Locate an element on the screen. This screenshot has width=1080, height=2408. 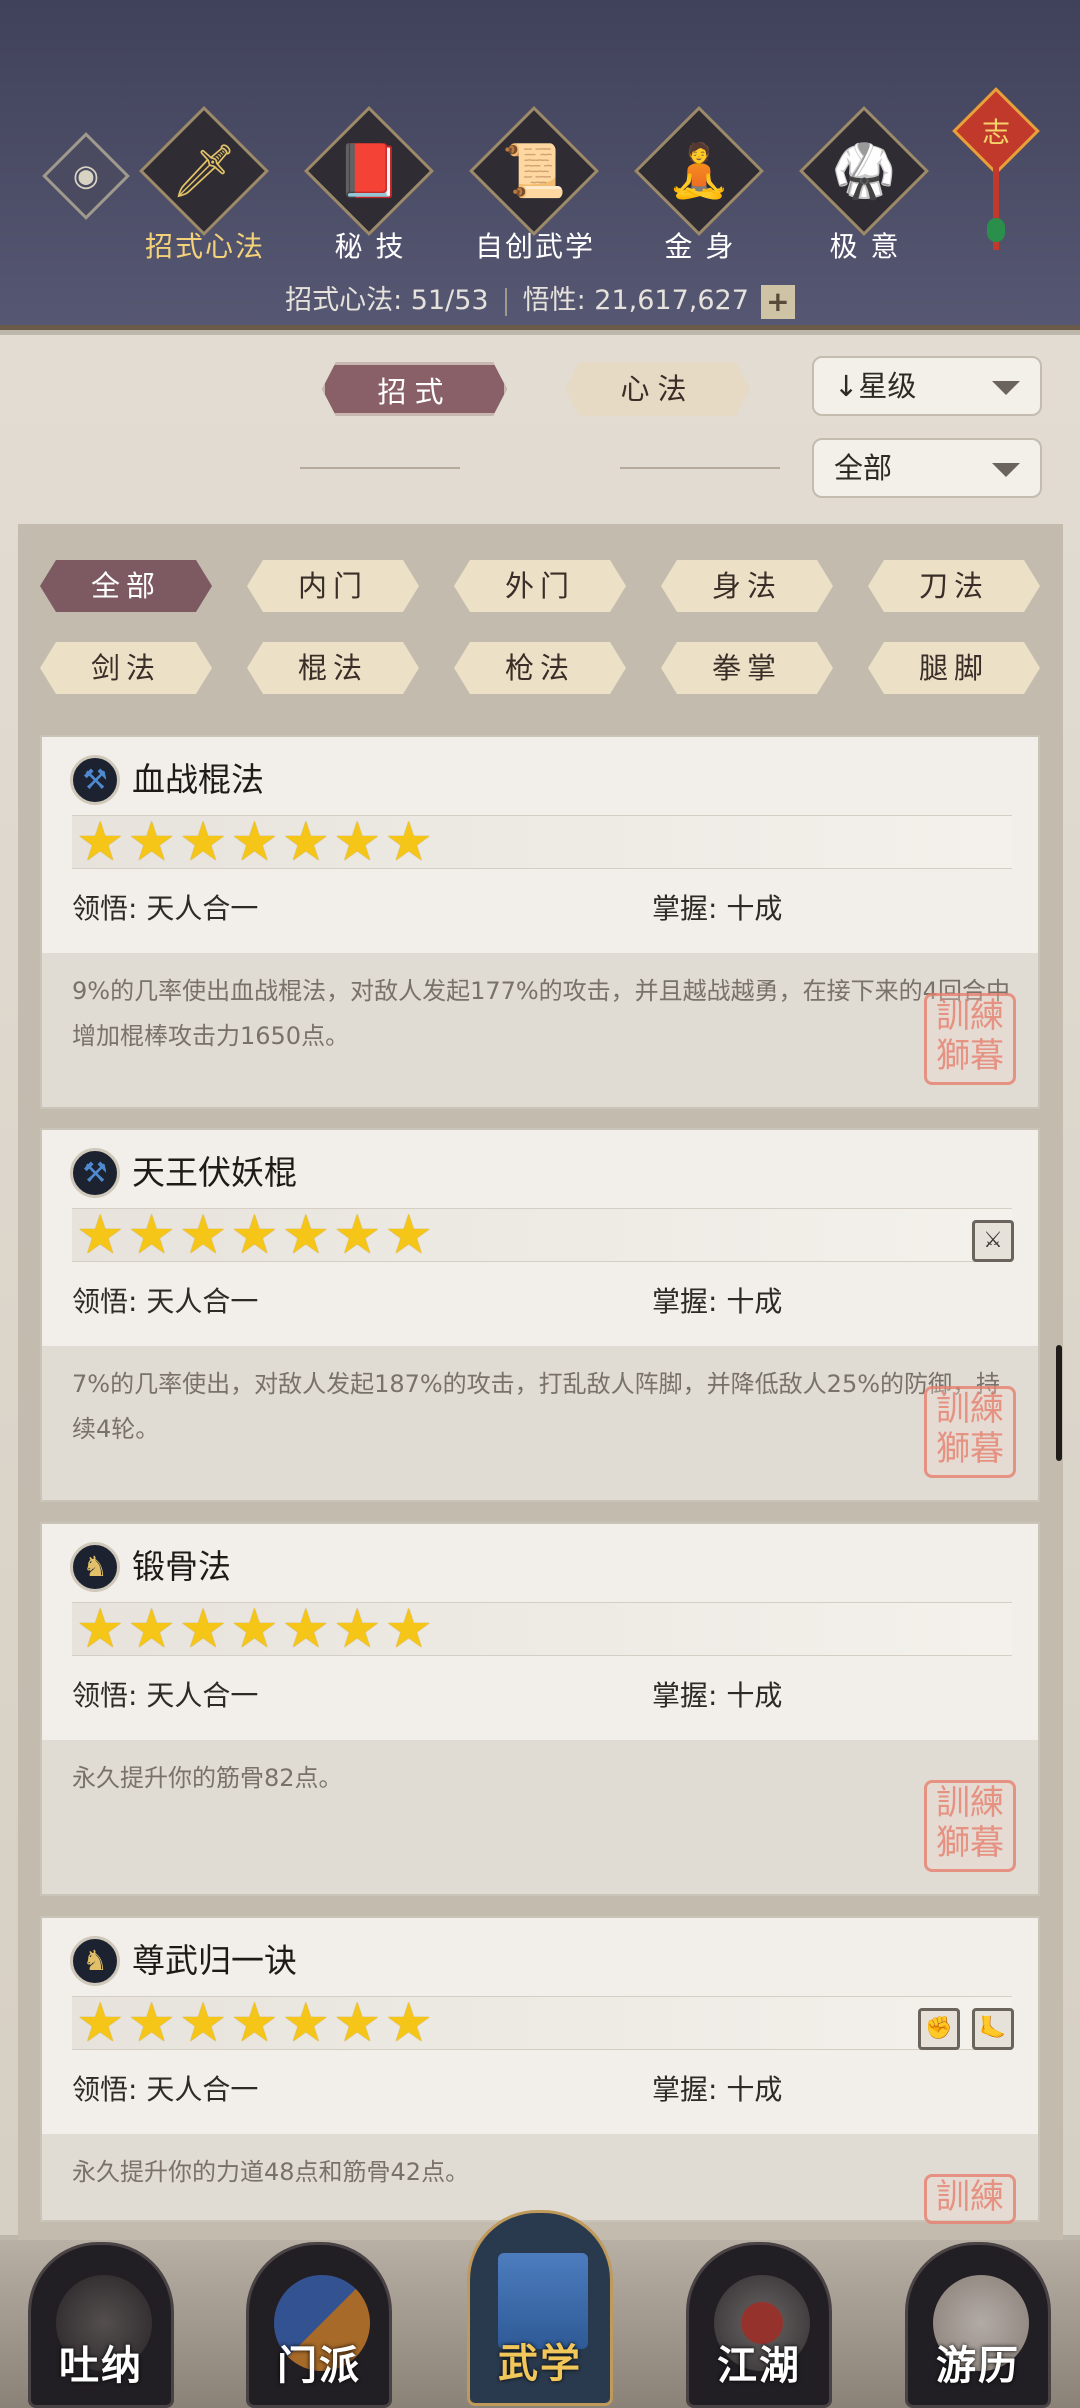
sort-label: 星级 is located at coordinates (887, 386).